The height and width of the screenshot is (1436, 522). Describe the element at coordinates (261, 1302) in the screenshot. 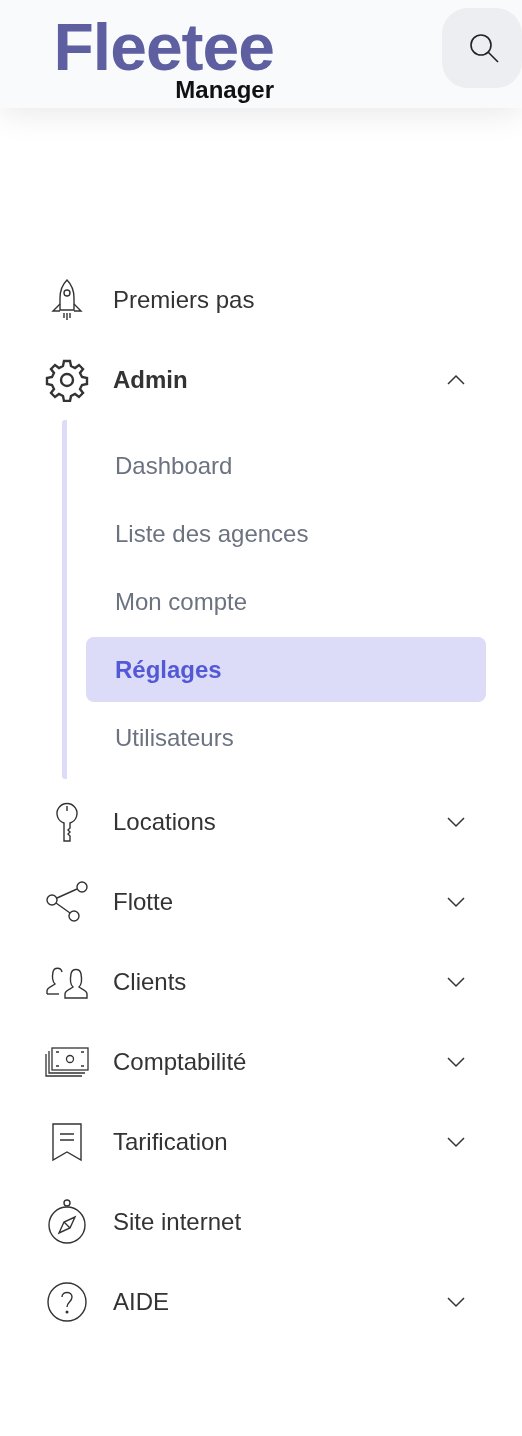

I see `menu-item: AIDE` at that location.